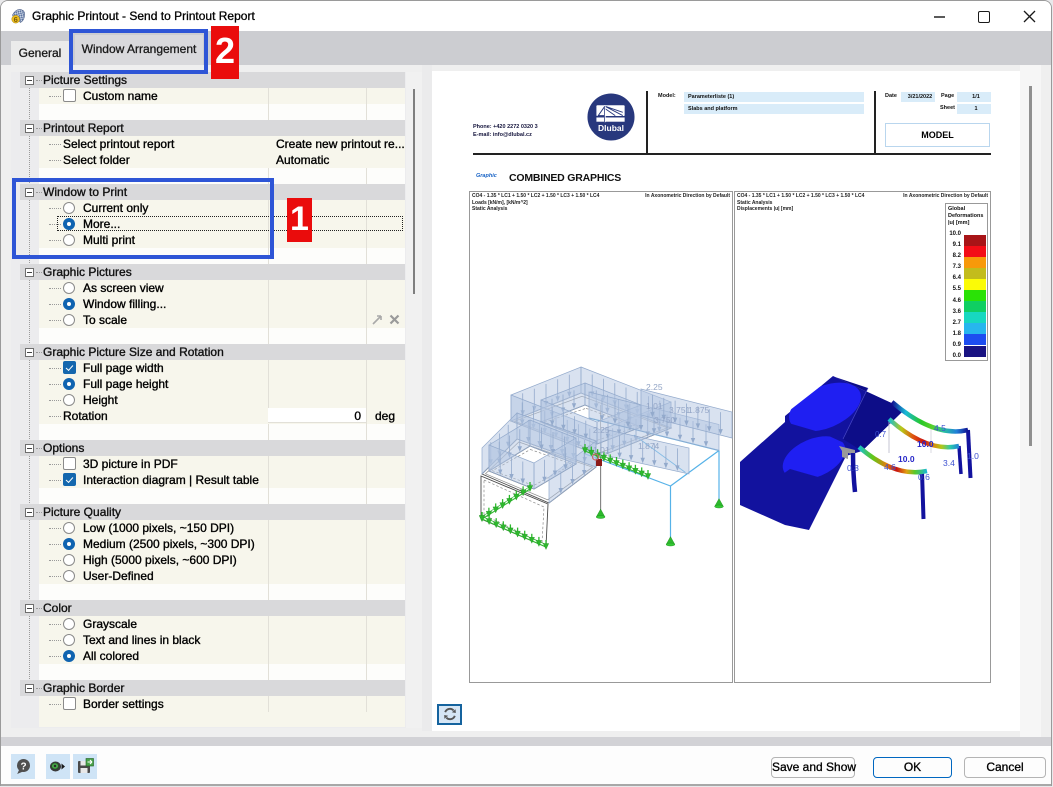 The height and width of the screenshot is (787, 1053). What do you see at coordinates (853, 468) in the screenshot?
I see `svg-text: 0.3` at bounding box center [853, 468].